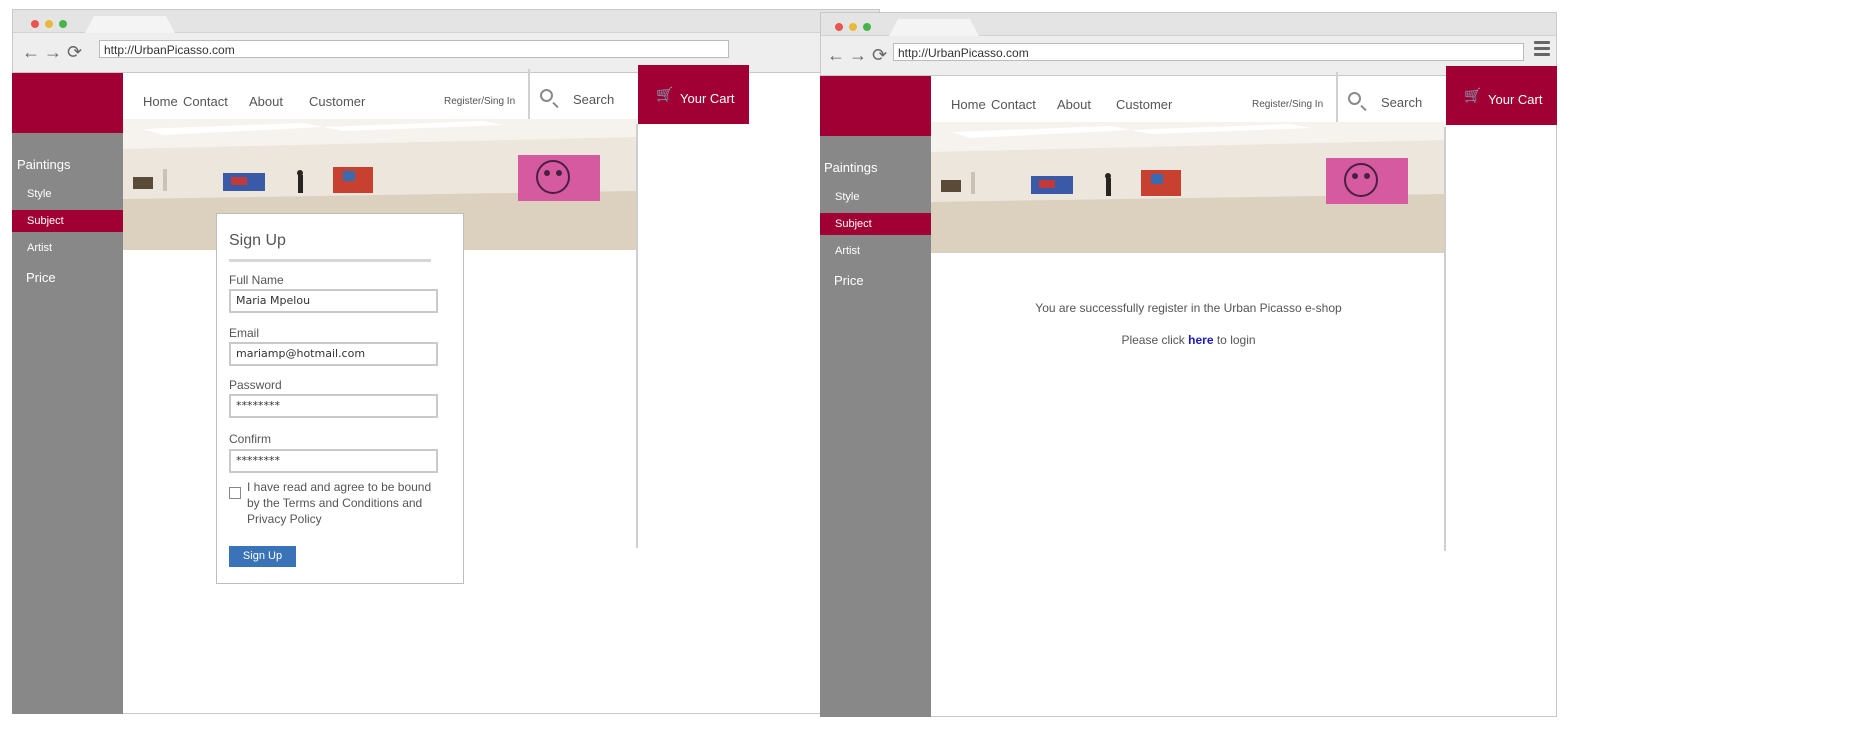  What do you see at coordinates (637, 336) in the screenshot?
I see `content-frame-right` at bounding box center [637, 336].